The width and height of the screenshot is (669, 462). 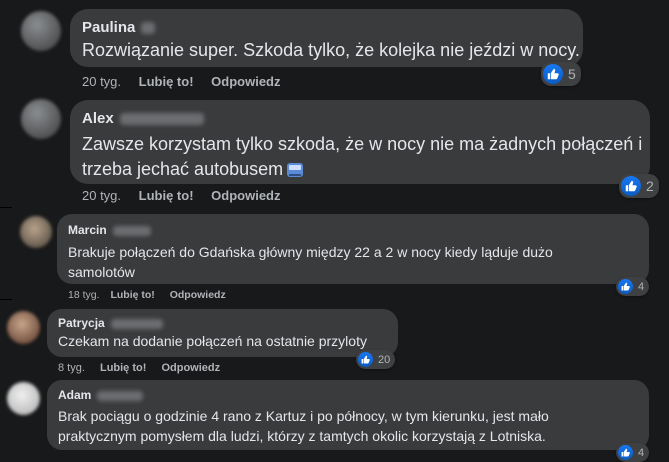 I want to click on reaction-count: 20, so click(x=384, y=359).